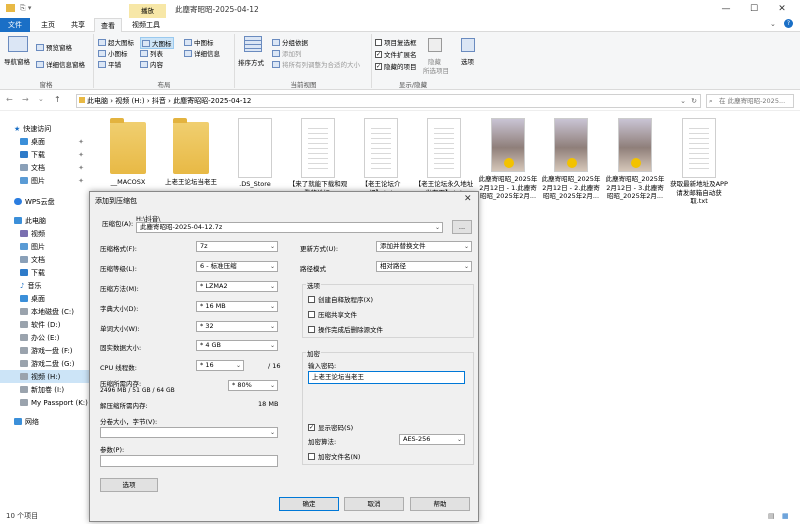 The height and width of the screenshot is (524, 800). Describe the element at coordinates (255, 152) in the screenshot. I see `file-item: .DS_Store` at that location.